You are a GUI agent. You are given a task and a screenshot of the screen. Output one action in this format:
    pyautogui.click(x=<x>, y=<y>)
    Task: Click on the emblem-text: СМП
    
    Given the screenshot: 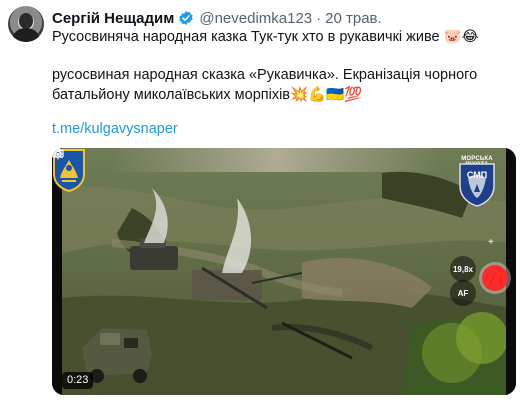 What is the action you would take?
    pyautogui.click(x=477, y=175)
    